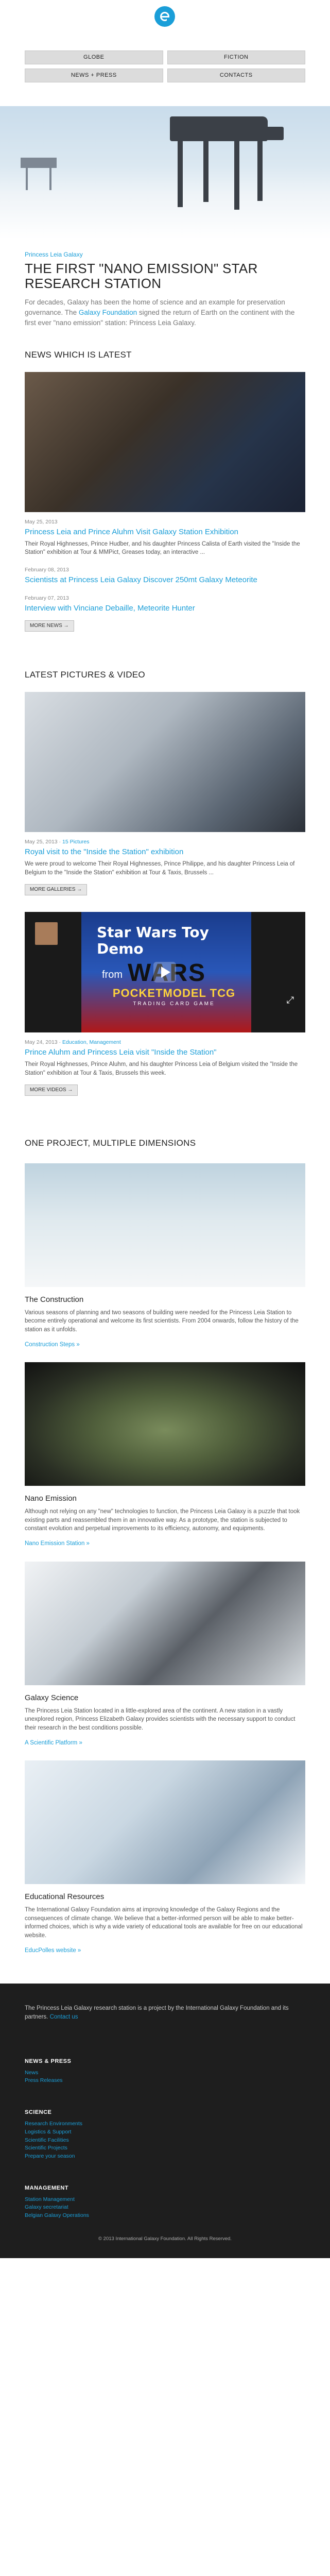  Describe the element at coordinates (165, 1424) in the screenshot. I see `nano-emission-image` at that location.